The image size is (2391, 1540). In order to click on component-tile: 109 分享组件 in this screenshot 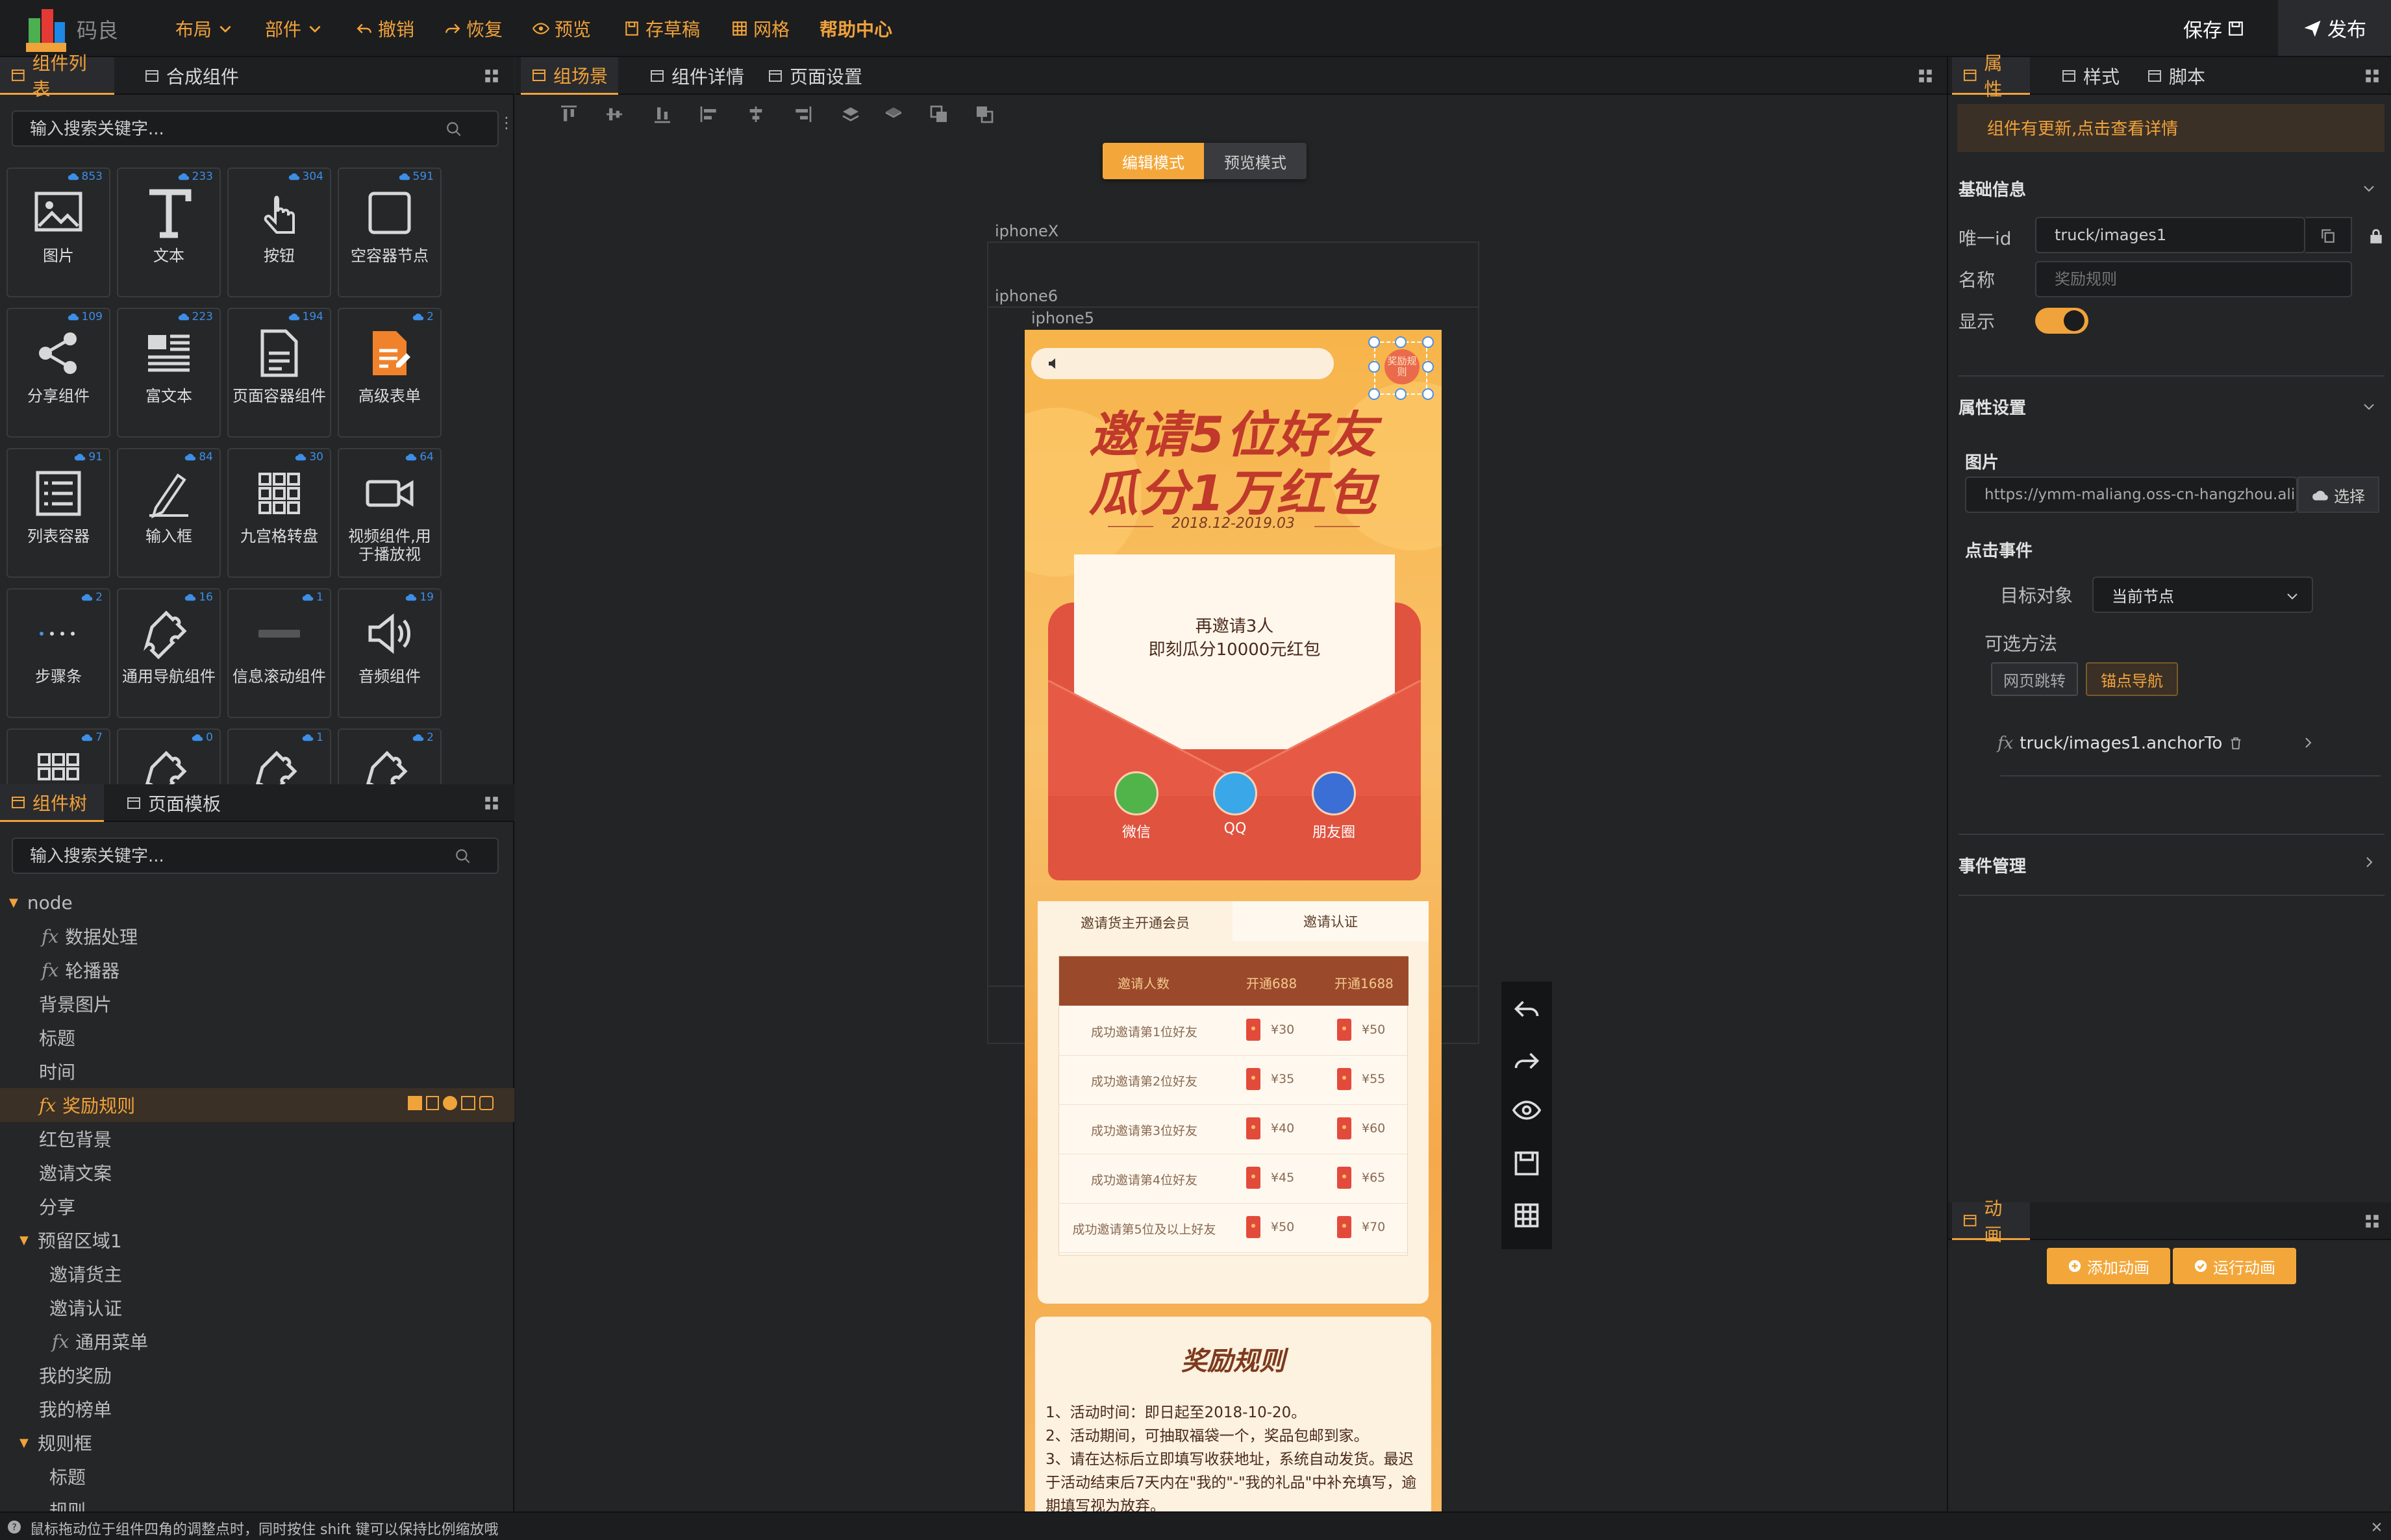, I will do `click(58, 373)`.